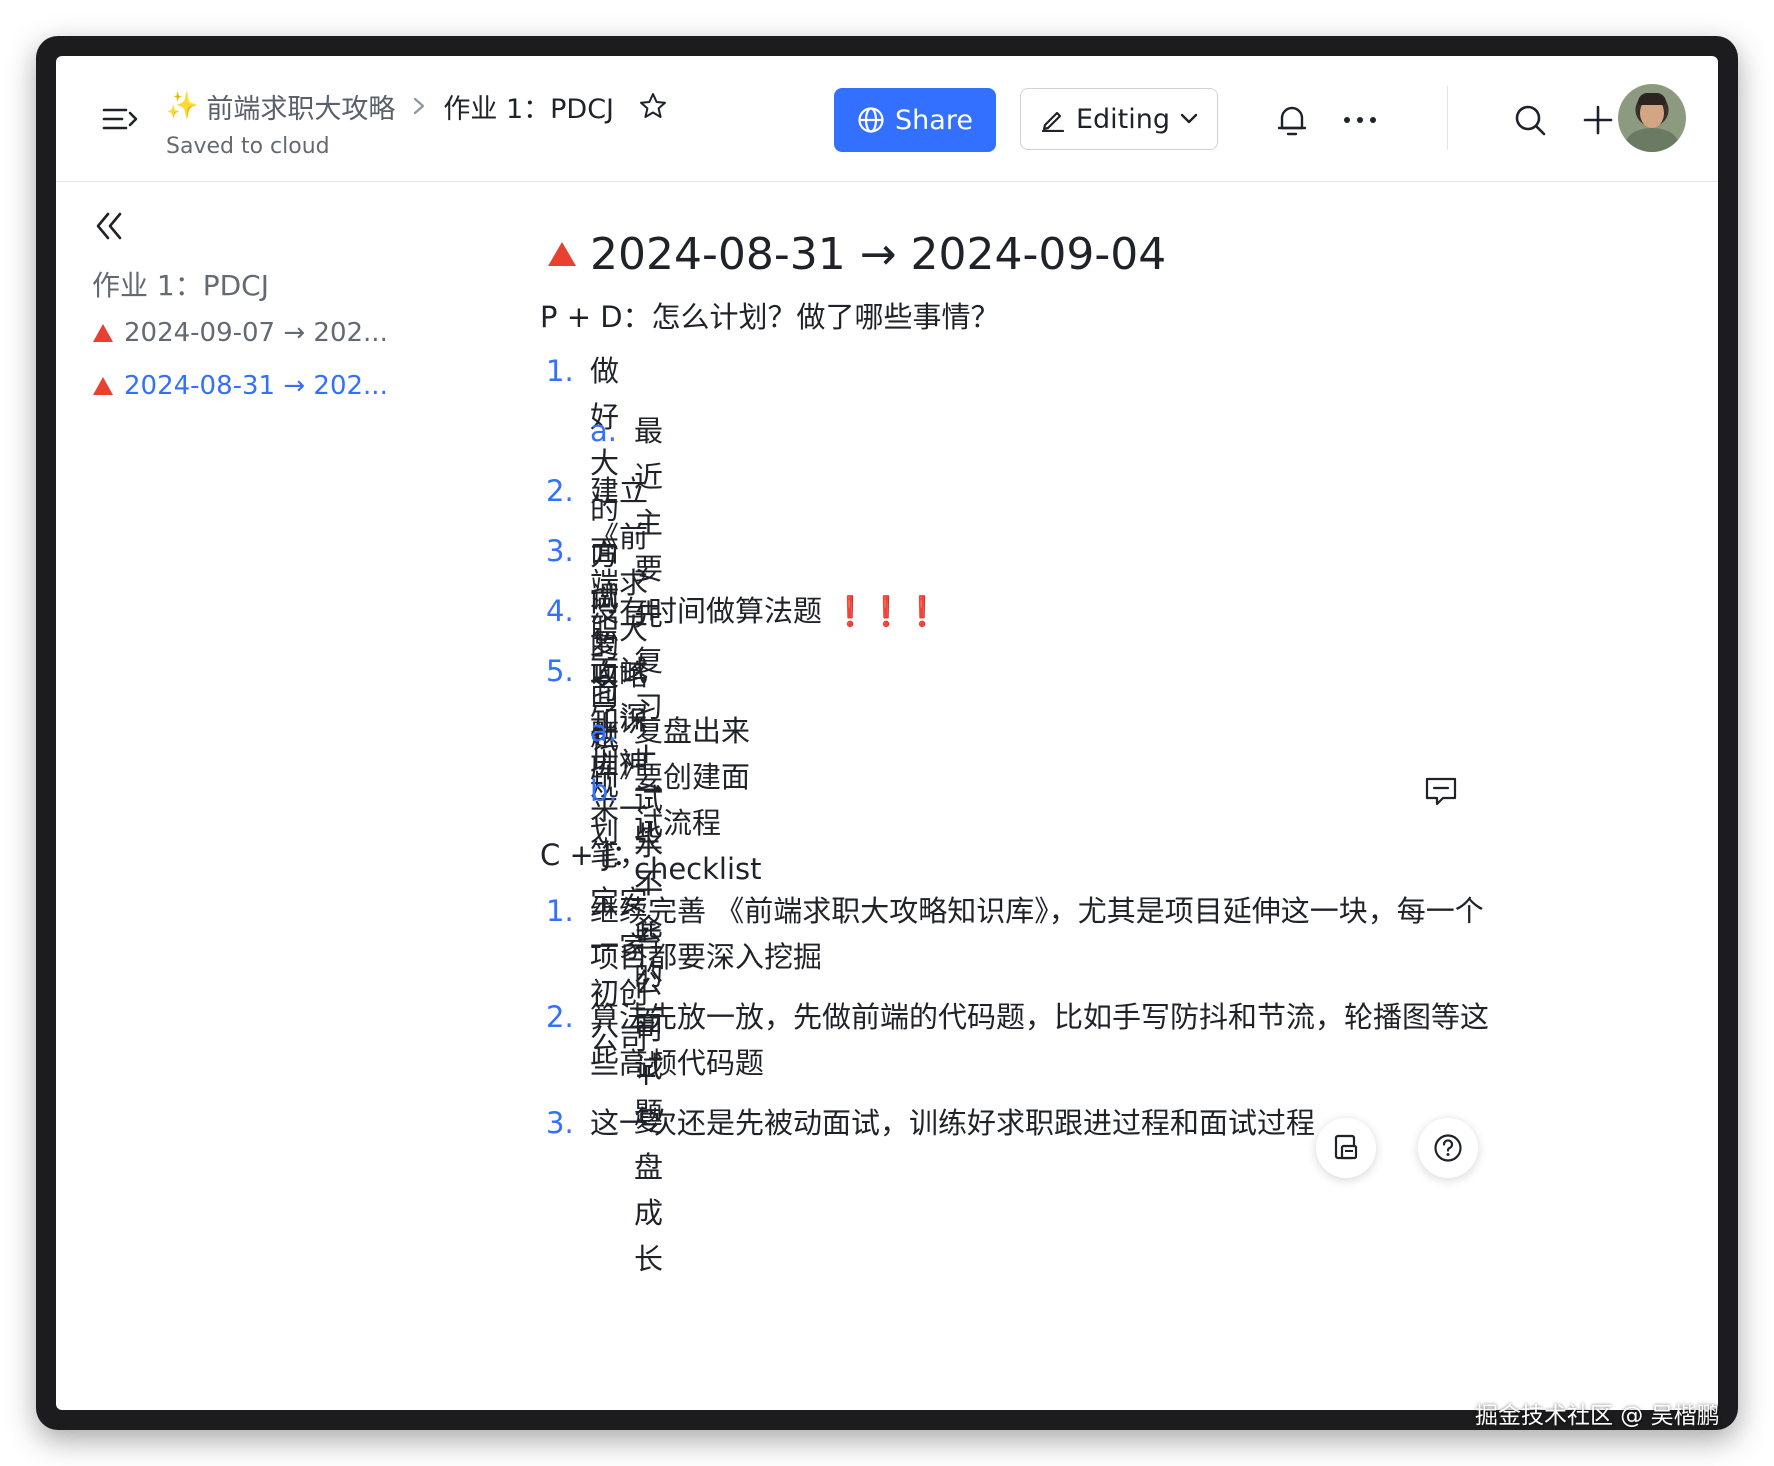 This screenshot has height=1466, width=1774. What do you see at coordinates (1447, 118) in the screenshot?
I see `header-divider` at bounding box center [1447, 118].